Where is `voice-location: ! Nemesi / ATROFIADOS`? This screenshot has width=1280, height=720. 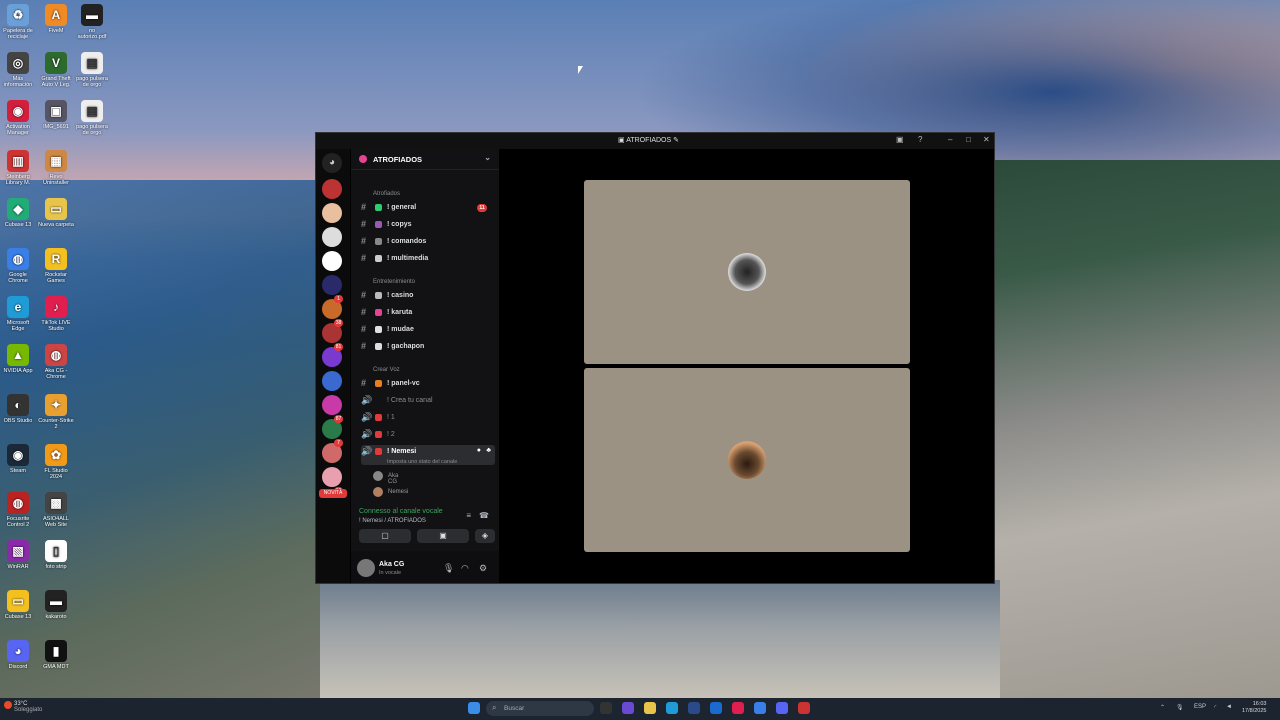 voice-location: ! Nemesi / ATROFIADOS is located at coordinates (392, 521).